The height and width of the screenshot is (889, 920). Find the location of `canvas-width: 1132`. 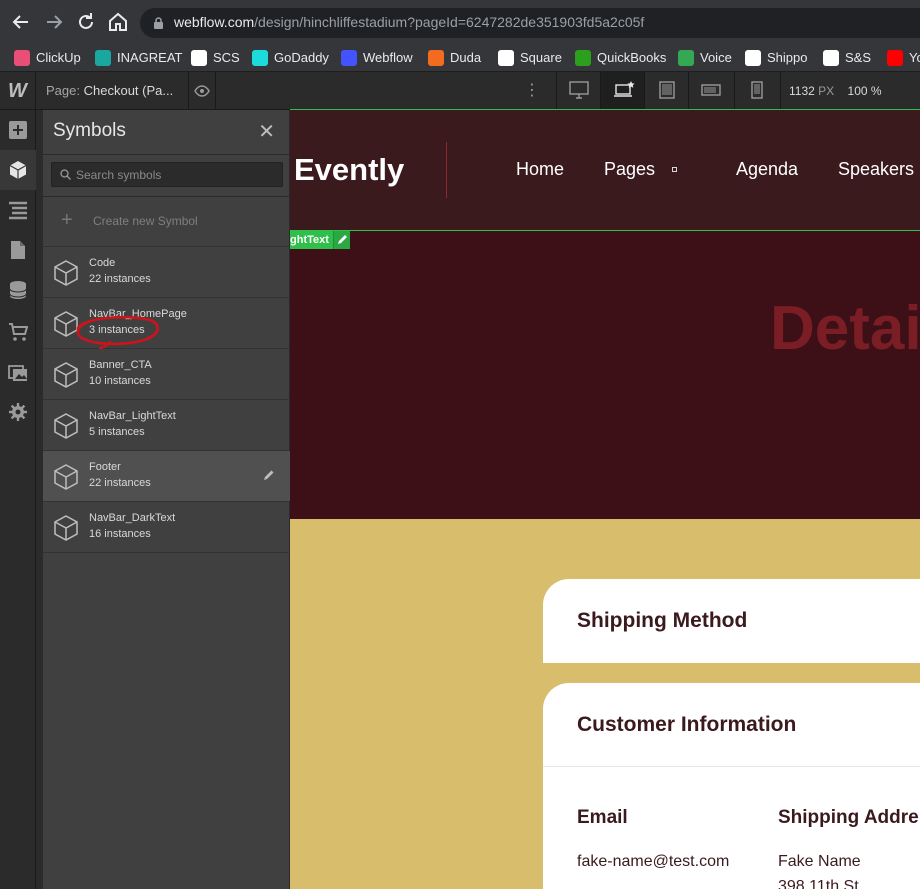

canvas-width: 1132 is located at coordinates (802, 91).